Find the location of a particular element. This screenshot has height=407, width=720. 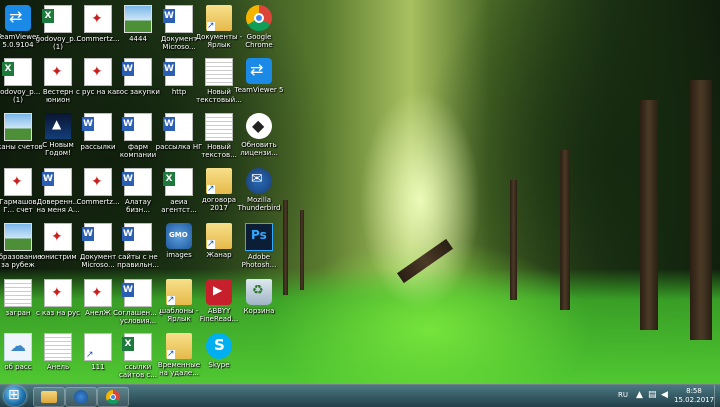

desktop-icon: Google Chrome is located at coordinates (259, 31).